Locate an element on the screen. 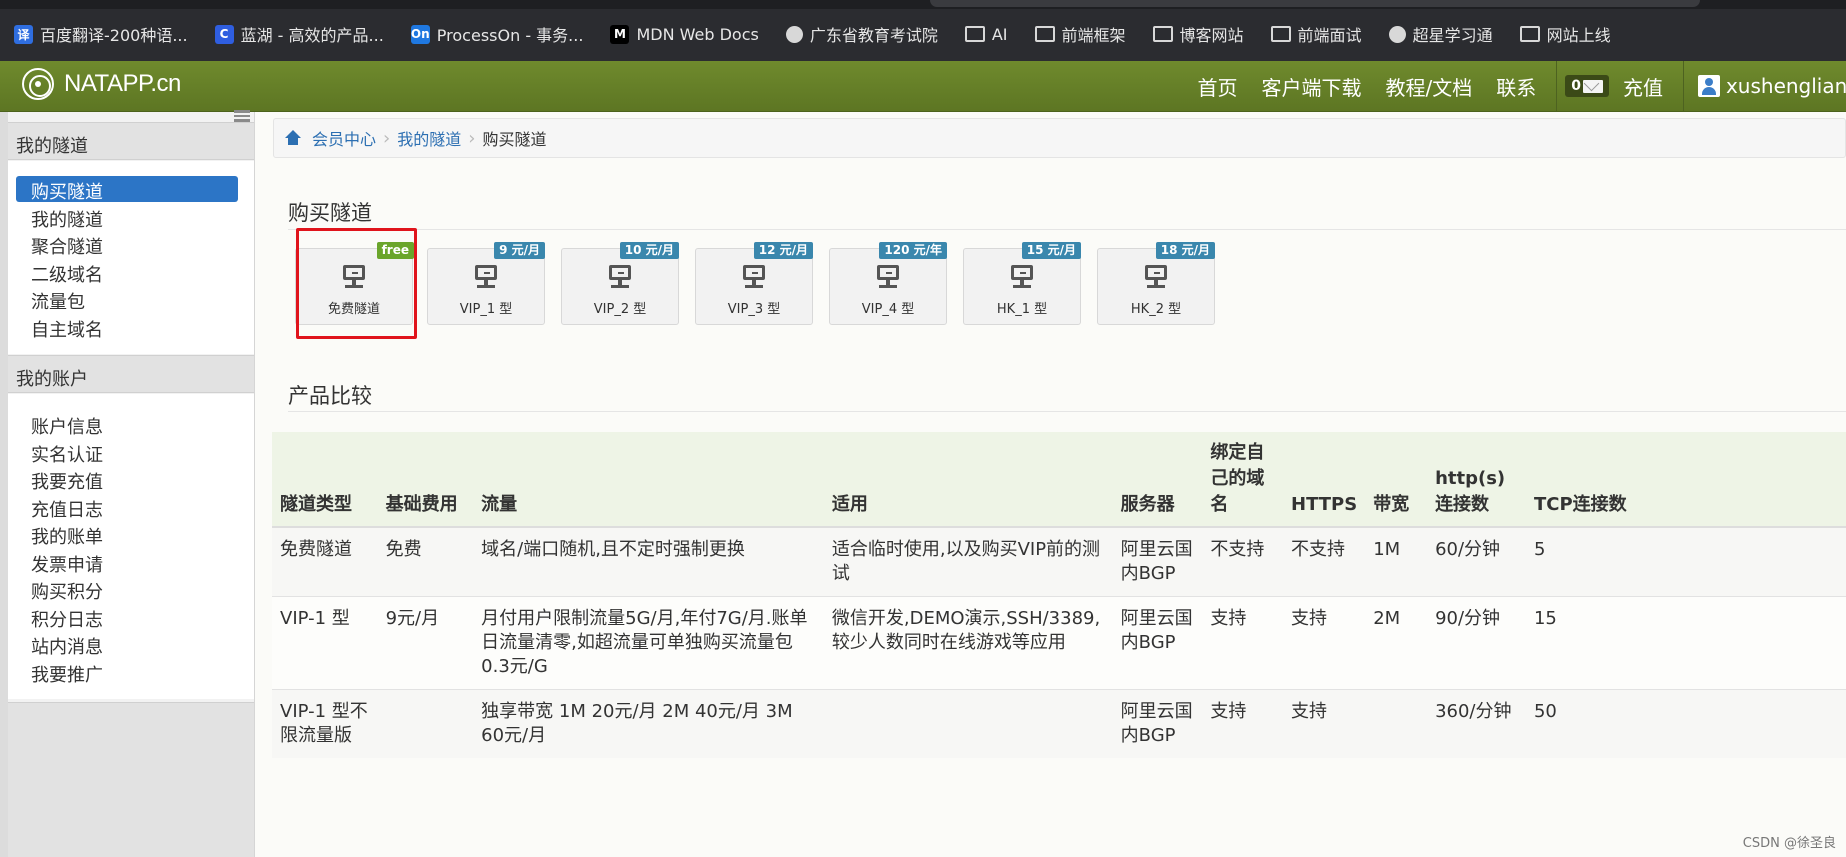  tunnel-card: VIP_1 型 9 元/月 is located at coordinates (486, 283).